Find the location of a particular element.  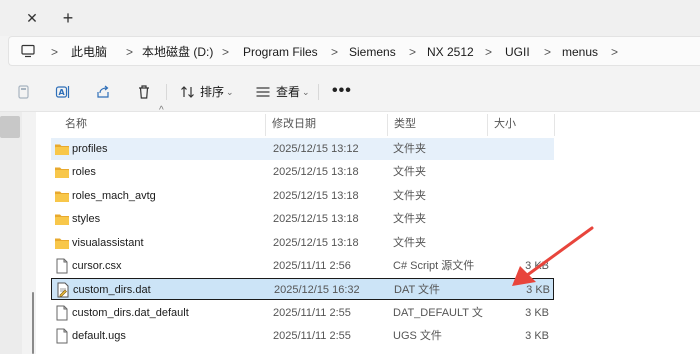

file-name: cursor.csx is located at coordinates (97, 266).